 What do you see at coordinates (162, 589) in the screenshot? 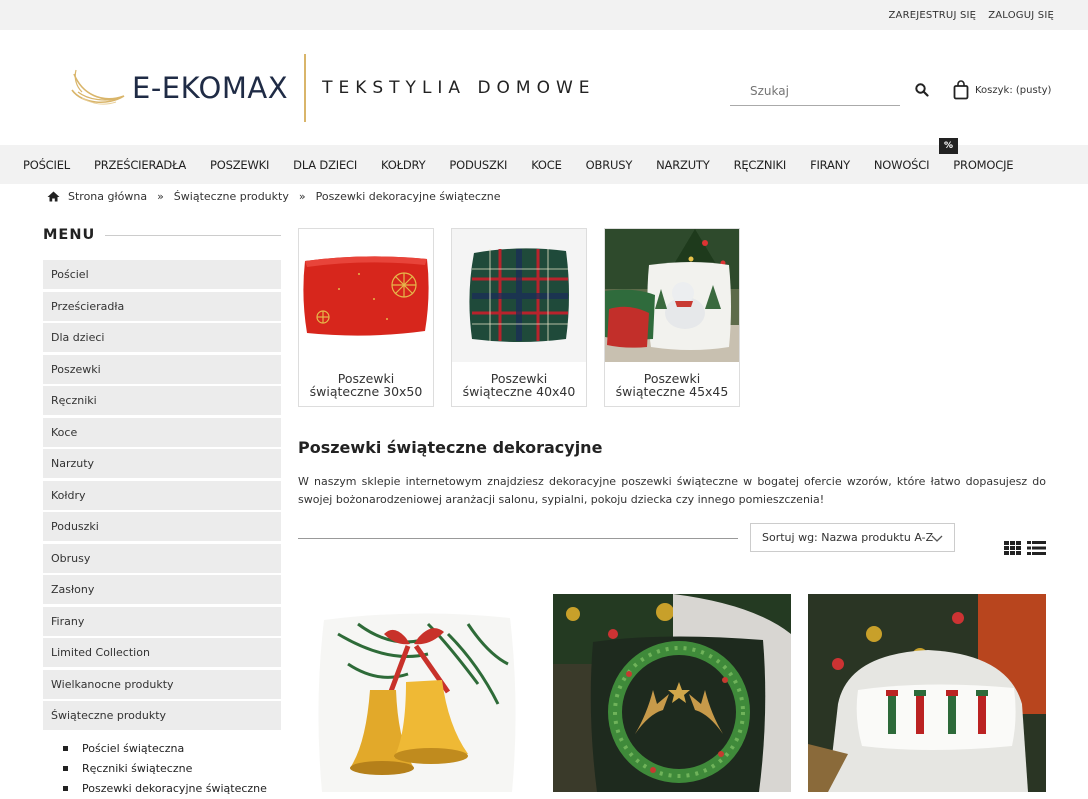
I see `sidebar-item-zaslony: Zasłony` at bounding box center [162, 589].